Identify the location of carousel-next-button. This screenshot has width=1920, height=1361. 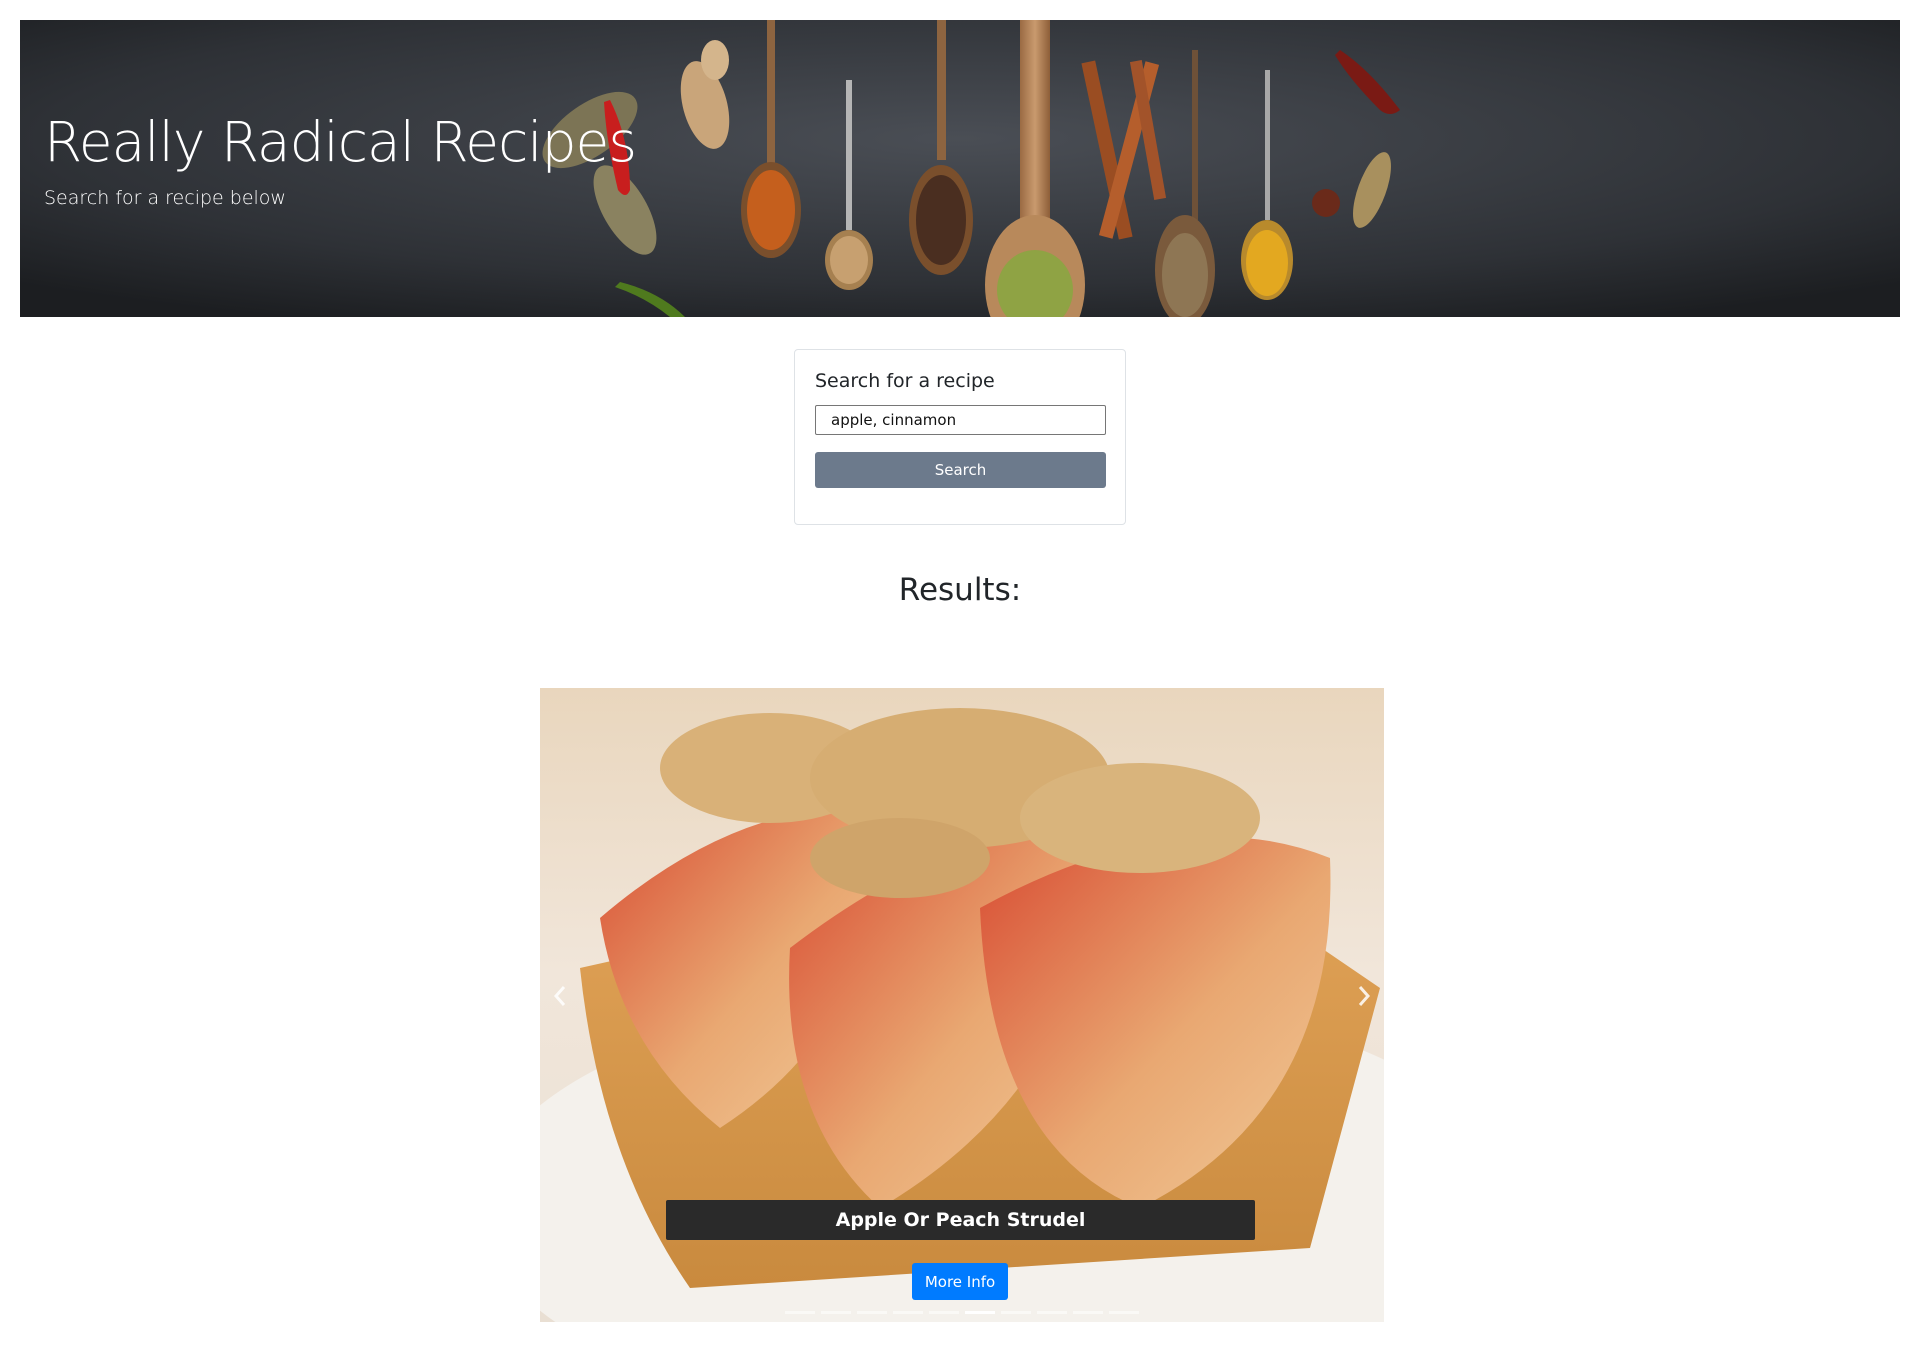
(1364, 996).